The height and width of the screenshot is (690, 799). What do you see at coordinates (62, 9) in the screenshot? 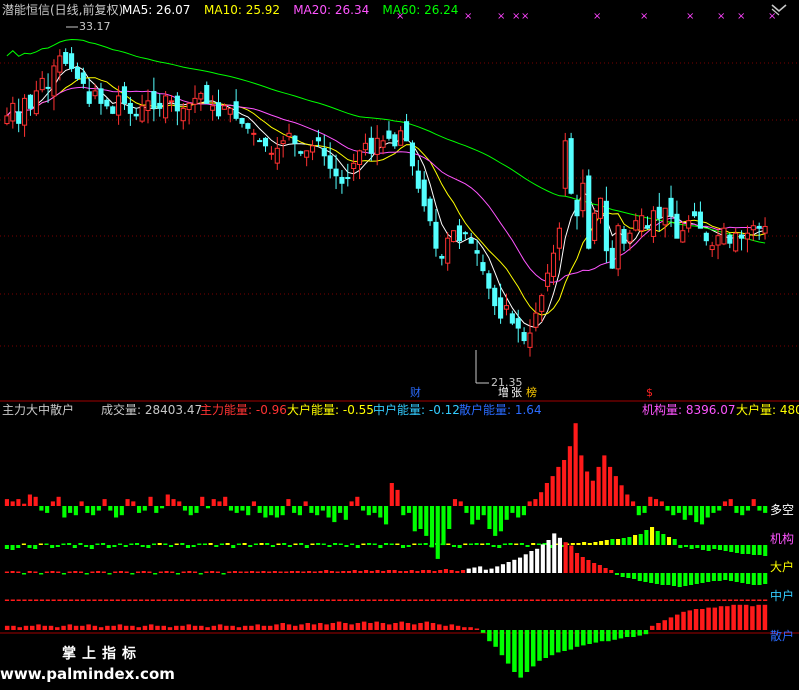
I see `chart-title: 潜能恒信(日线,前复权)` at bounding box center [62, 9].